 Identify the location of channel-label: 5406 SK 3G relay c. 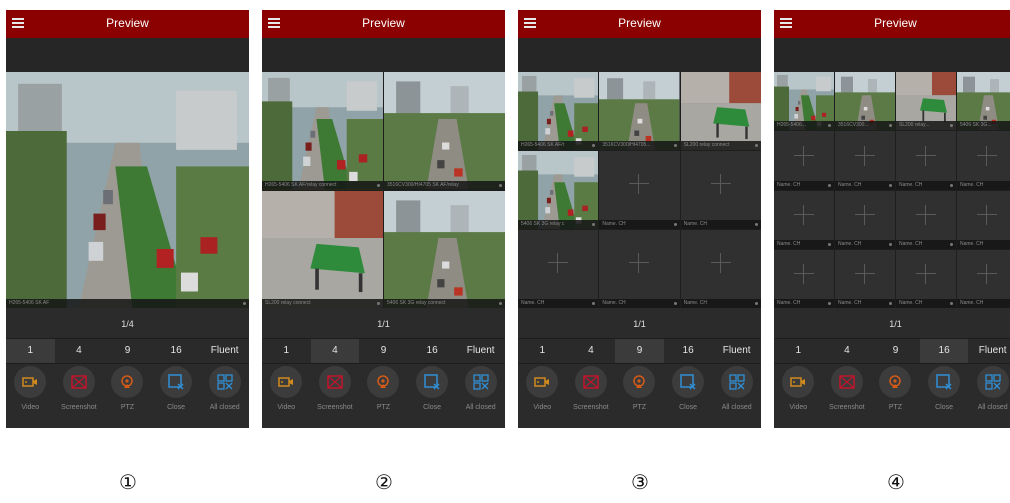
(558, 224).